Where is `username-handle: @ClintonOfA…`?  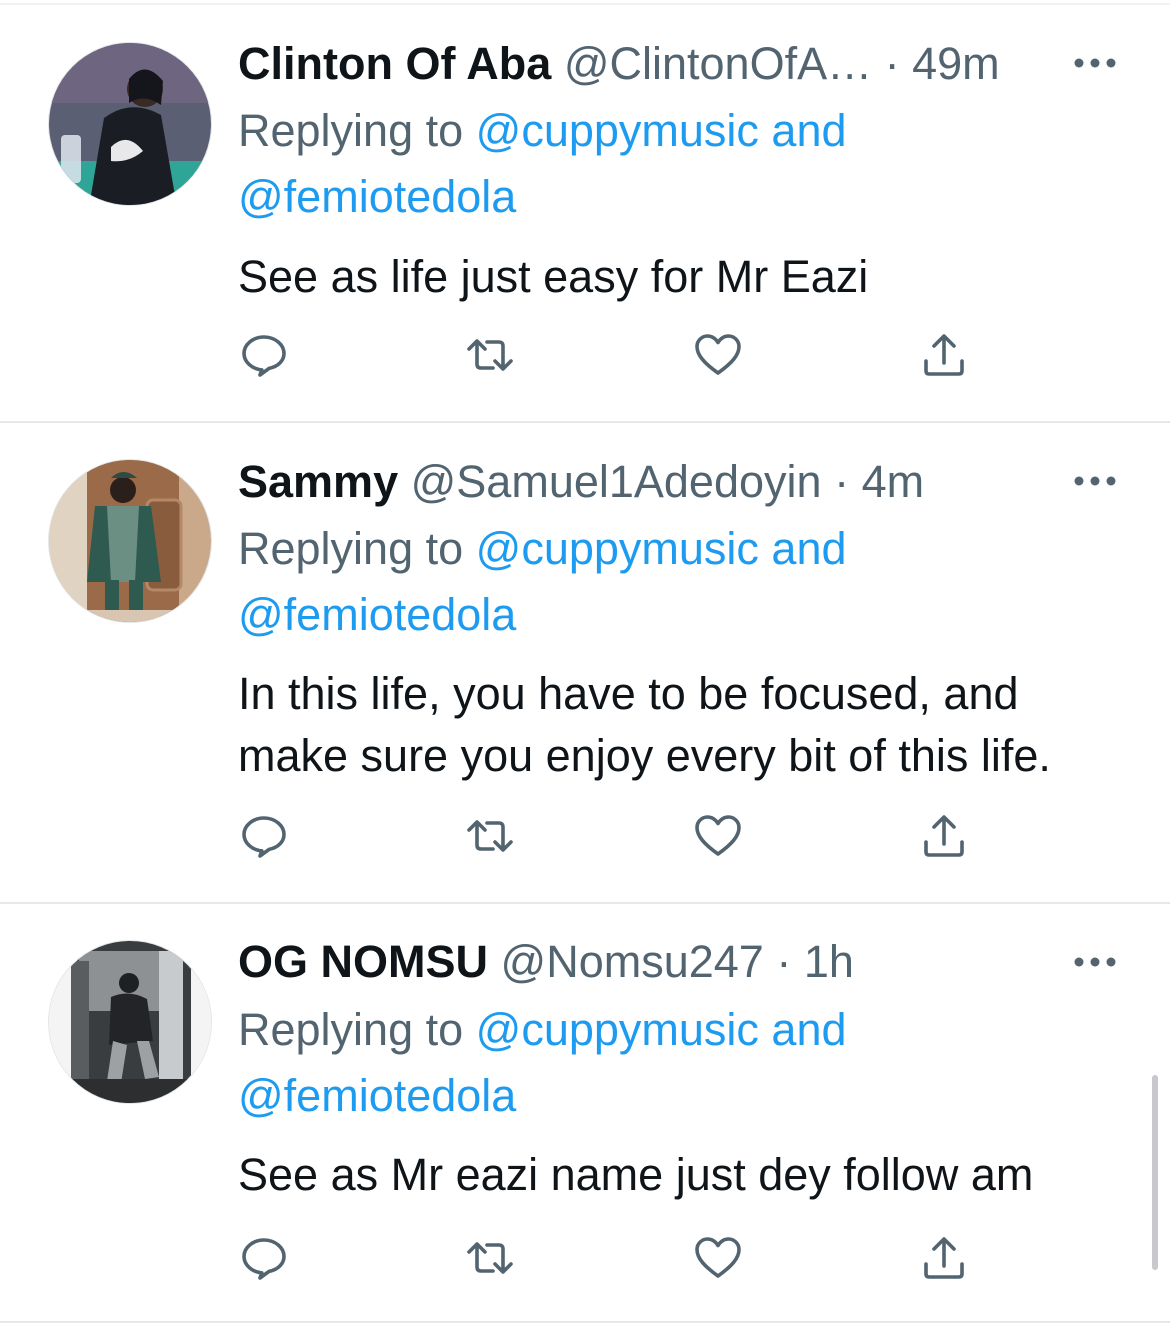
username-handle: @ClintonOfA… is located at coordinates (718, 63).